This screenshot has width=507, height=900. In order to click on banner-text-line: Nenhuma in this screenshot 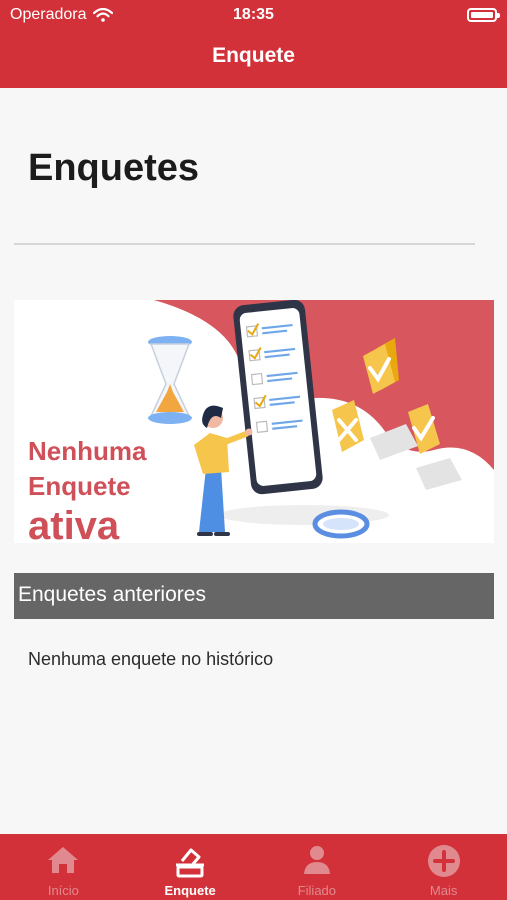, I will do `click(87, 451)`.